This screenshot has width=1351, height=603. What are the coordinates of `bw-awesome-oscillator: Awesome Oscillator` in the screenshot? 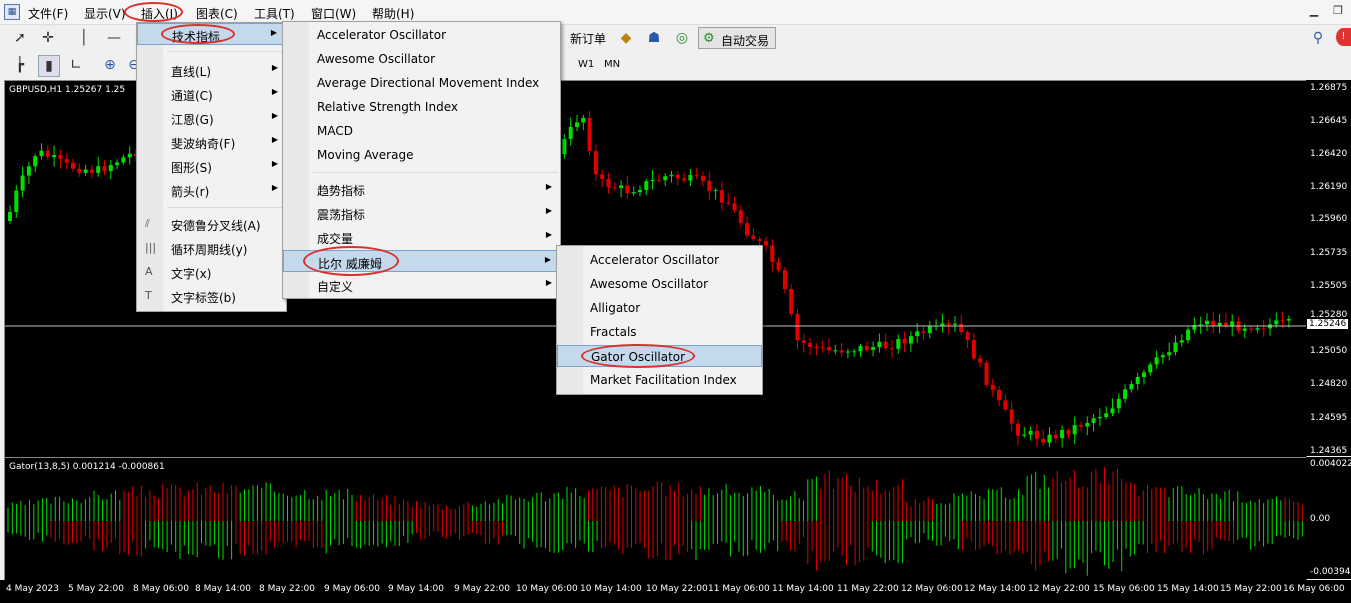 It's located at (659, 284).